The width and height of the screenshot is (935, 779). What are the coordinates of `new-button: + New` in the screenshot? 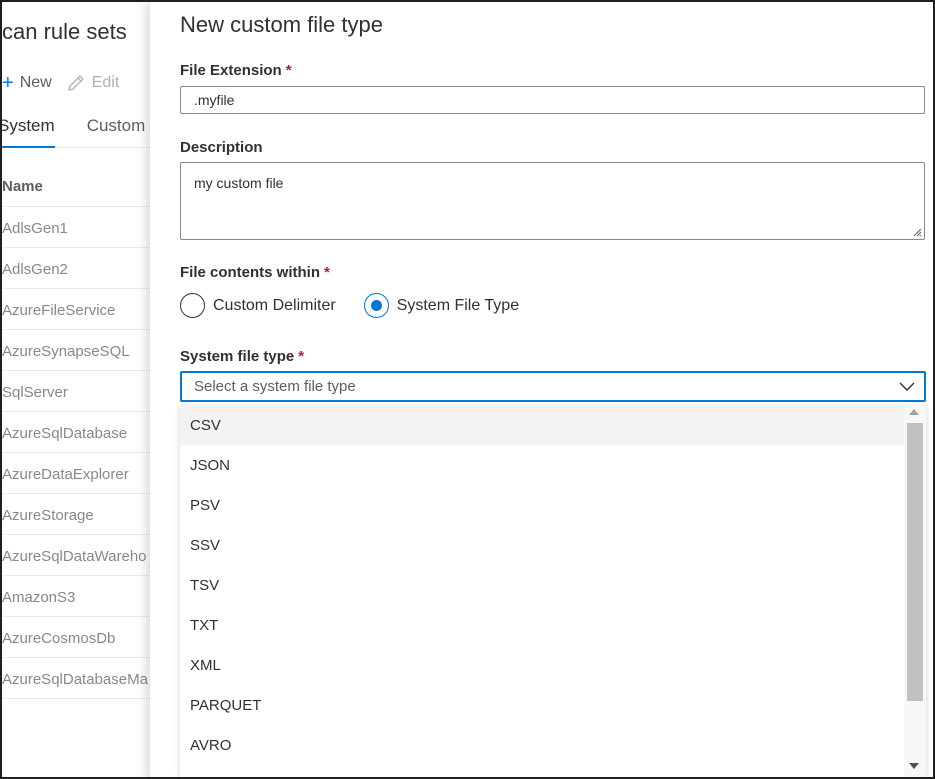 It's located at (27, 83).